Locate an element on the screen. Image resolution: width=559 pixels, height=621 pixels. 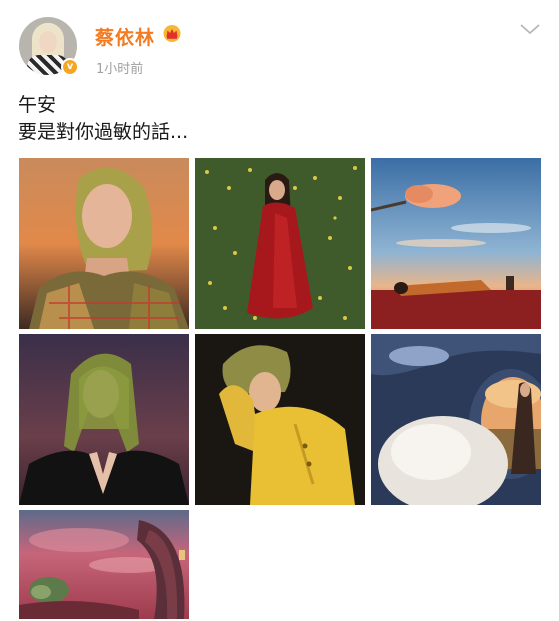
timestamp: 1小时前 is located at coordinates (120, 69).